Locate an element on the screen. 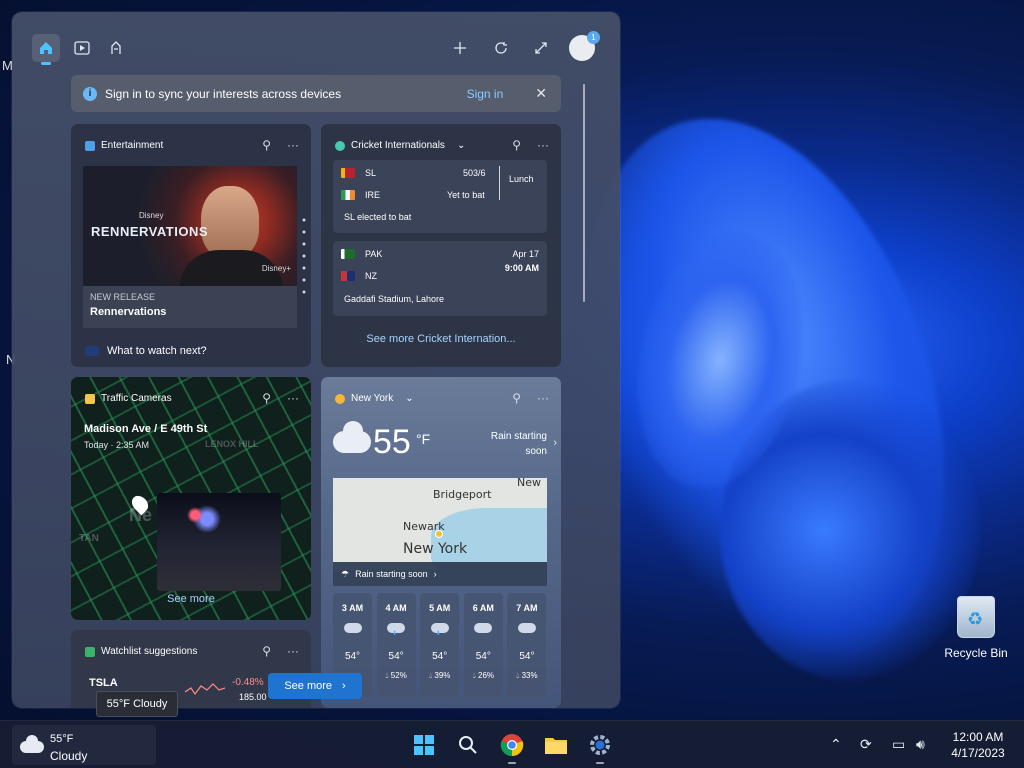 Image resolution: width=1024 pixels, height=768 pixels. chevron-up-icon: ⌃ is located at coordinates (836, 744).